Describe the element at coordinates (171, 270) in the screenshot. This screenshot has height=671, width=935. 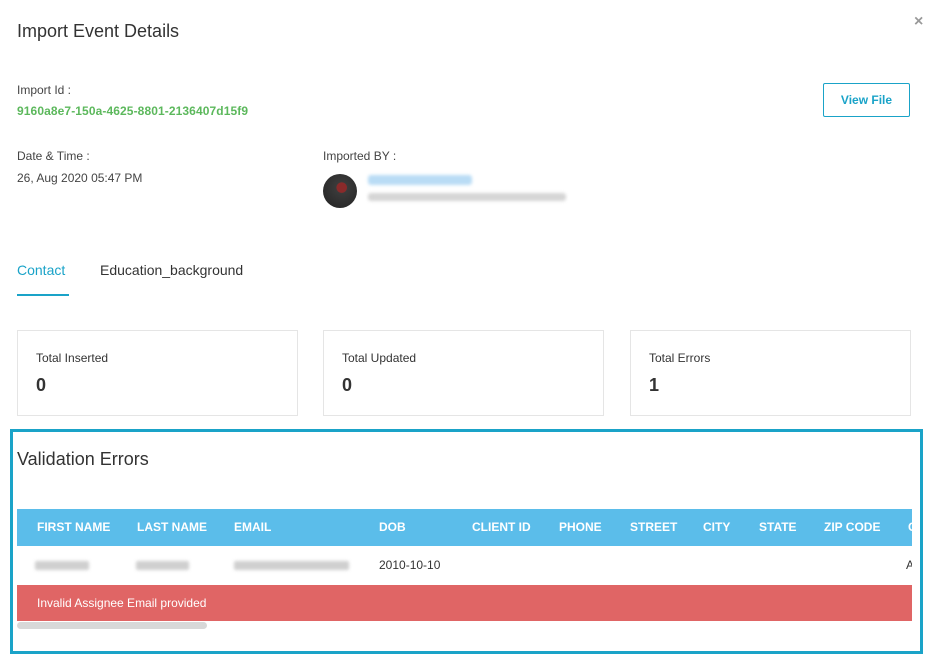
I see `tab-education-background: Education_background` at that location.